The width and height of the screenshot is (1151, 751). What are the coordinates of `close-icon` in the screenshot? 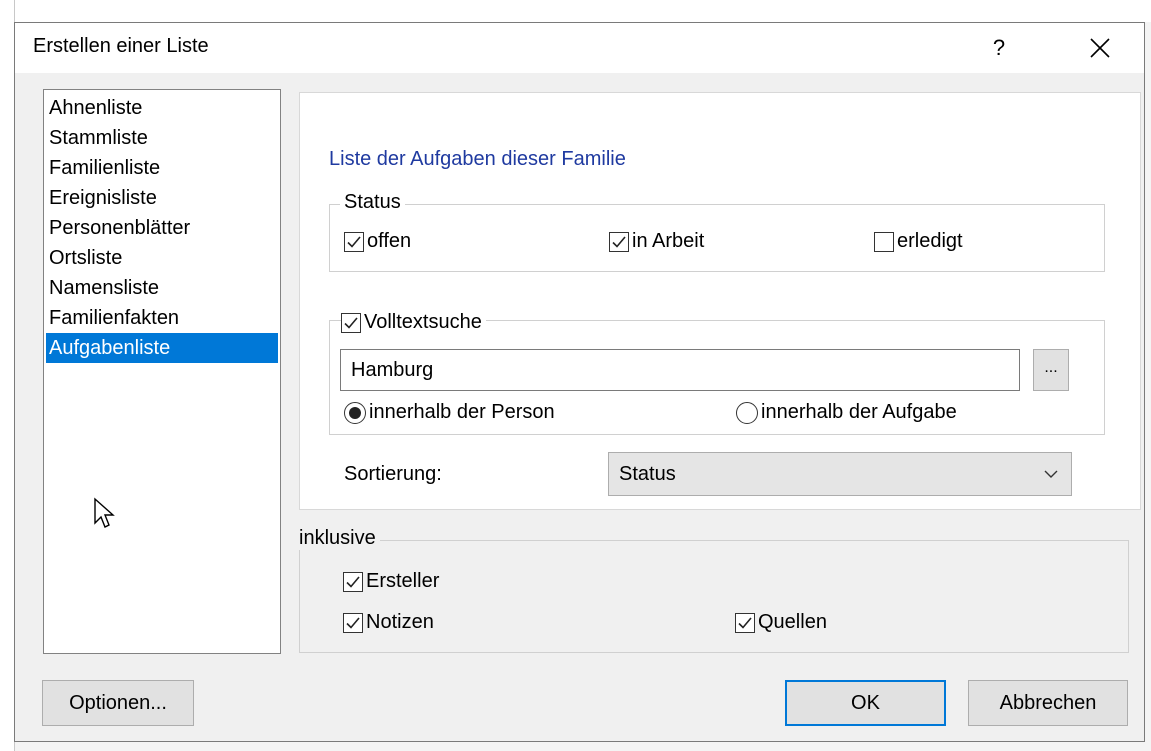 It's located at (1100, 48).